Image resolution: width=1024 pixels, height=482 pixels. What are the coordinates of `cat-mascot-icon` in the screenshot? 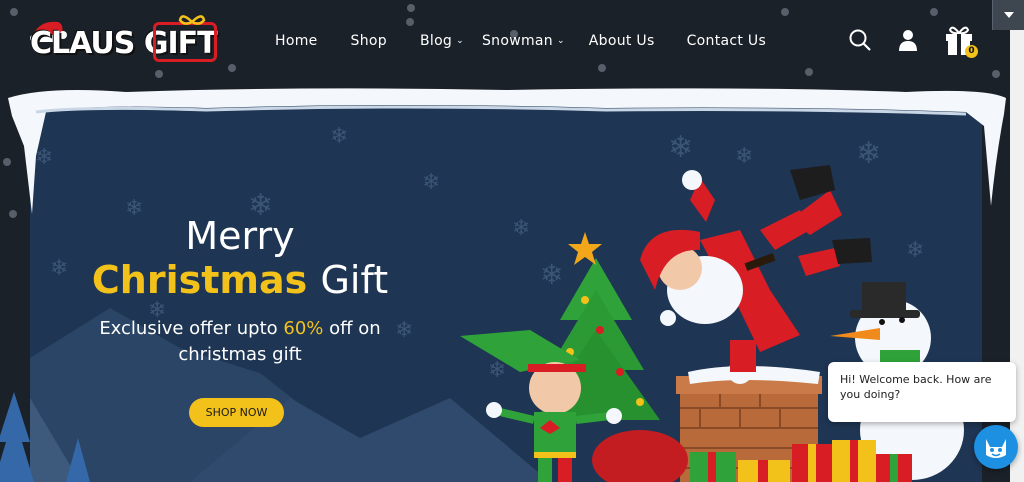 It's located at (996, 448).